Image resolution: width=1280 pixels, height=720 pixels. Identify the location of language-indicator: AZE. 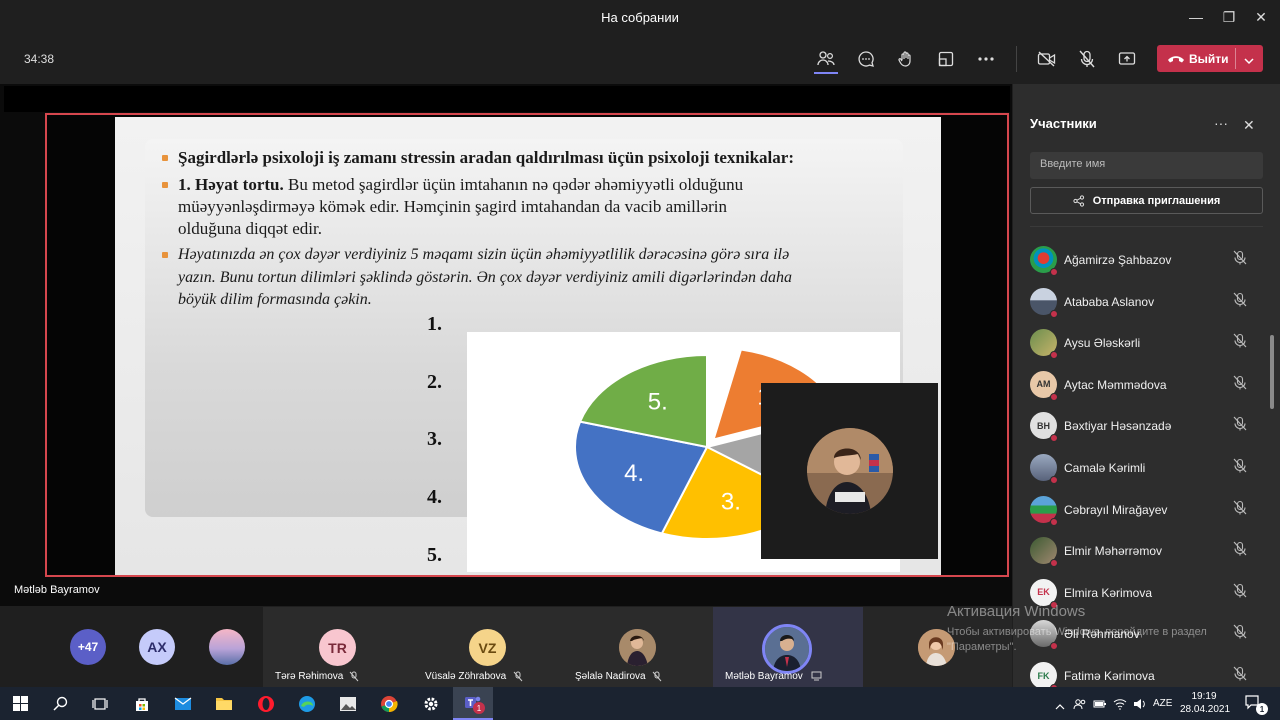
(1162, 703).